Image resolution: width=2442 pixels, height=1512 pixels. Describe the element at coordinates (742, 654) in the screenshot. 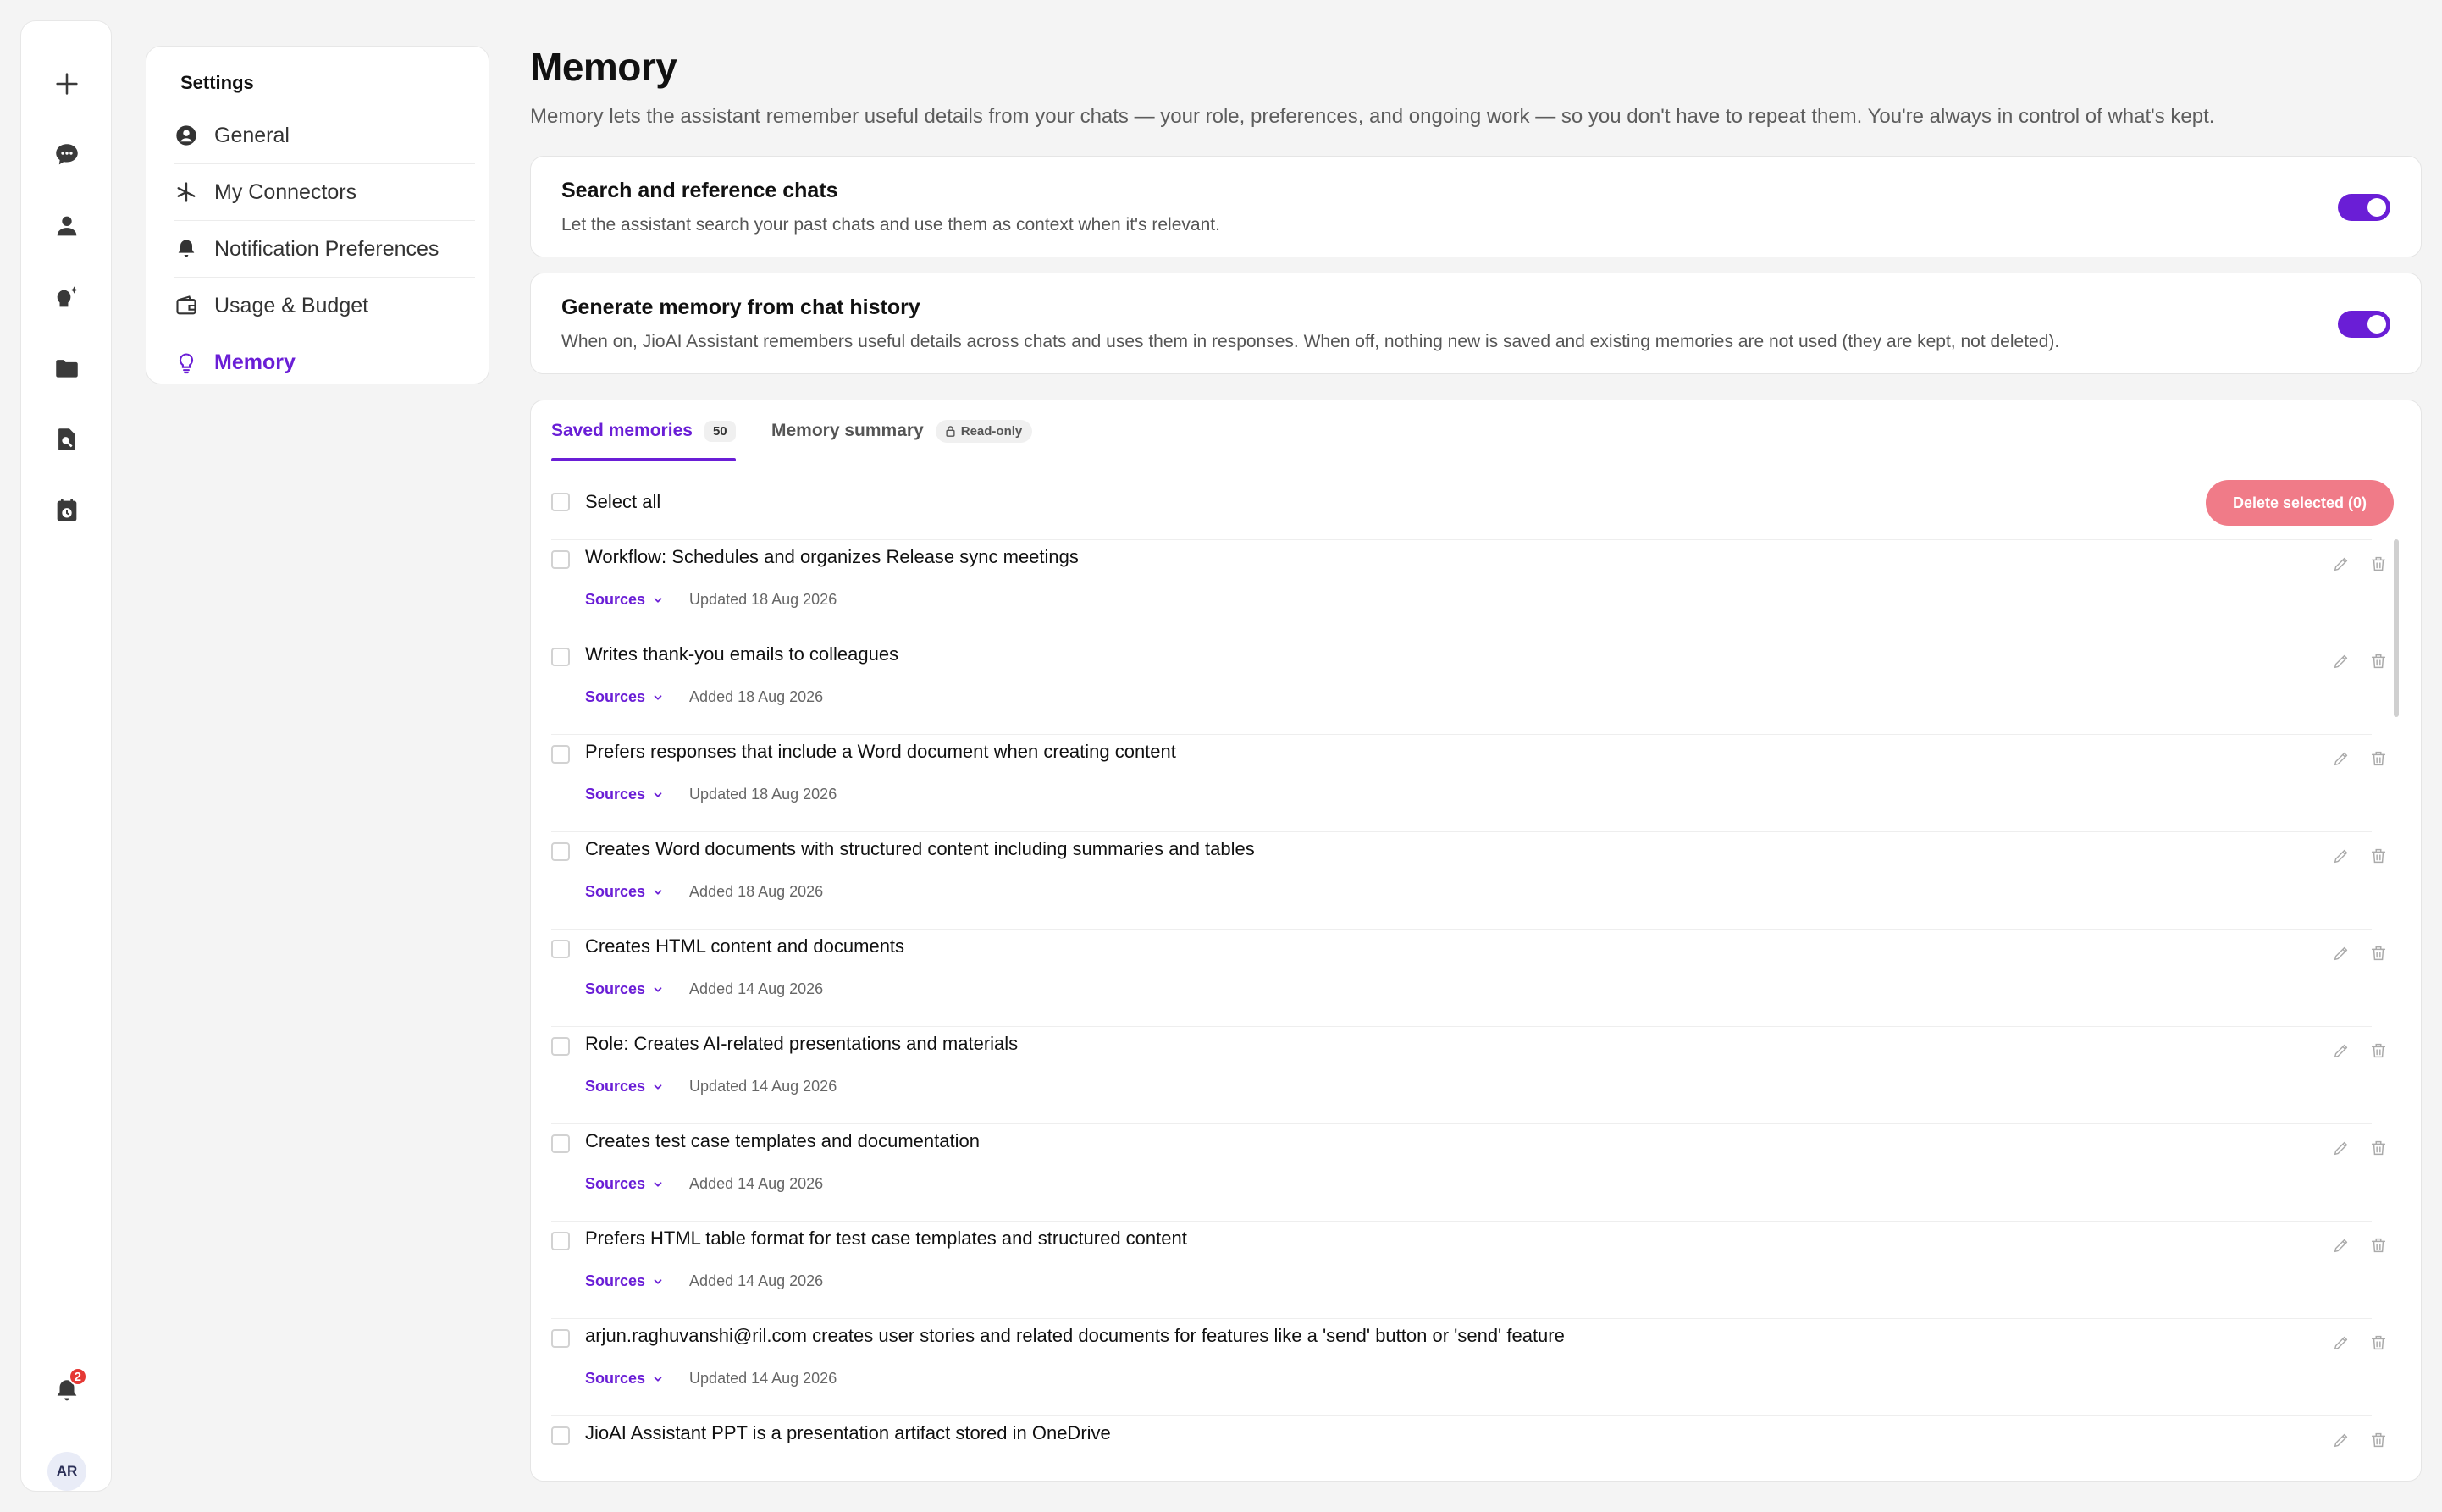

I see `memory-text: Writes thank-you emails to colleagues` at that location.